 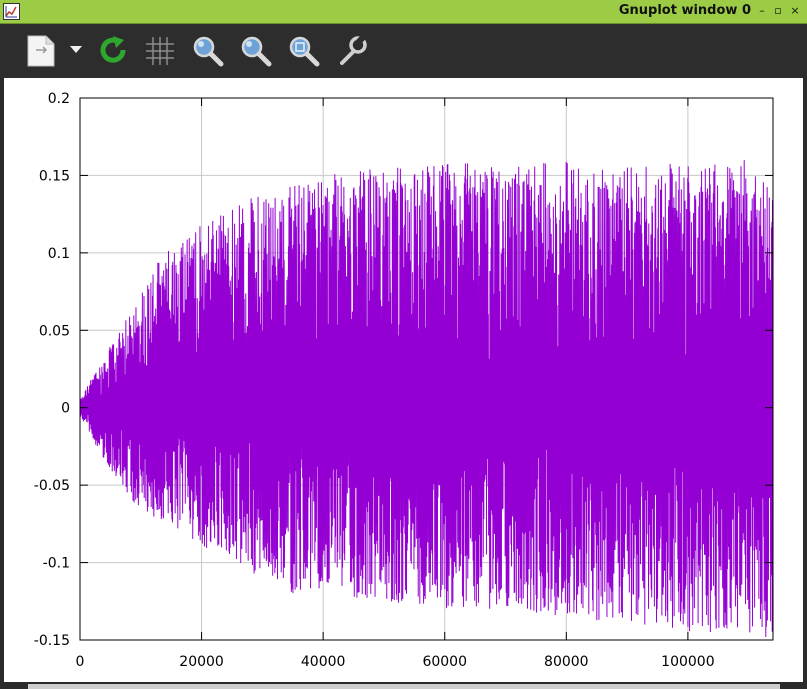 What do you see at coordinates (762, 11) in the screenshot?
I see `minimize-button: –` at bounding box center [762, 11].